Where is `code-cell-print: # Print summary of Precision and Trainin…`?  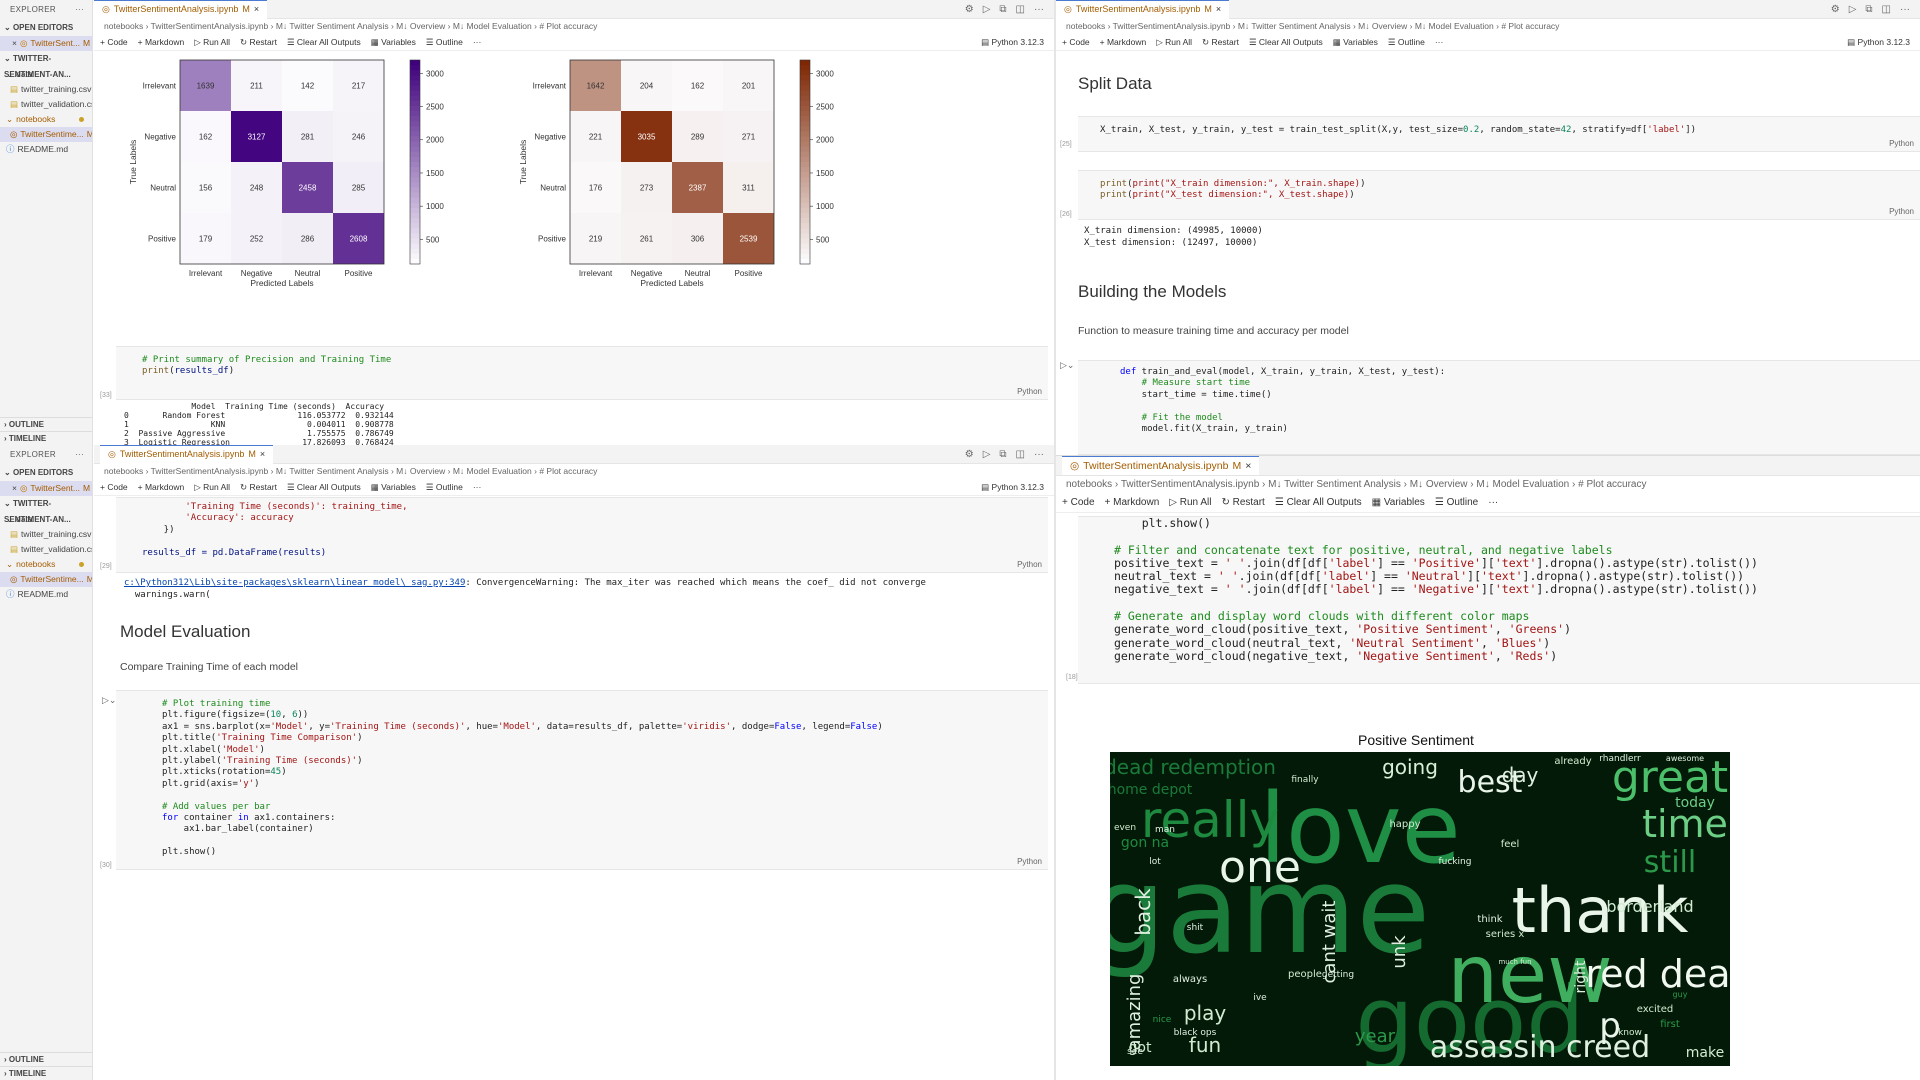 code-cell-print: # Print summary of Precision and Trainin… is located at coordinates (582, 373).